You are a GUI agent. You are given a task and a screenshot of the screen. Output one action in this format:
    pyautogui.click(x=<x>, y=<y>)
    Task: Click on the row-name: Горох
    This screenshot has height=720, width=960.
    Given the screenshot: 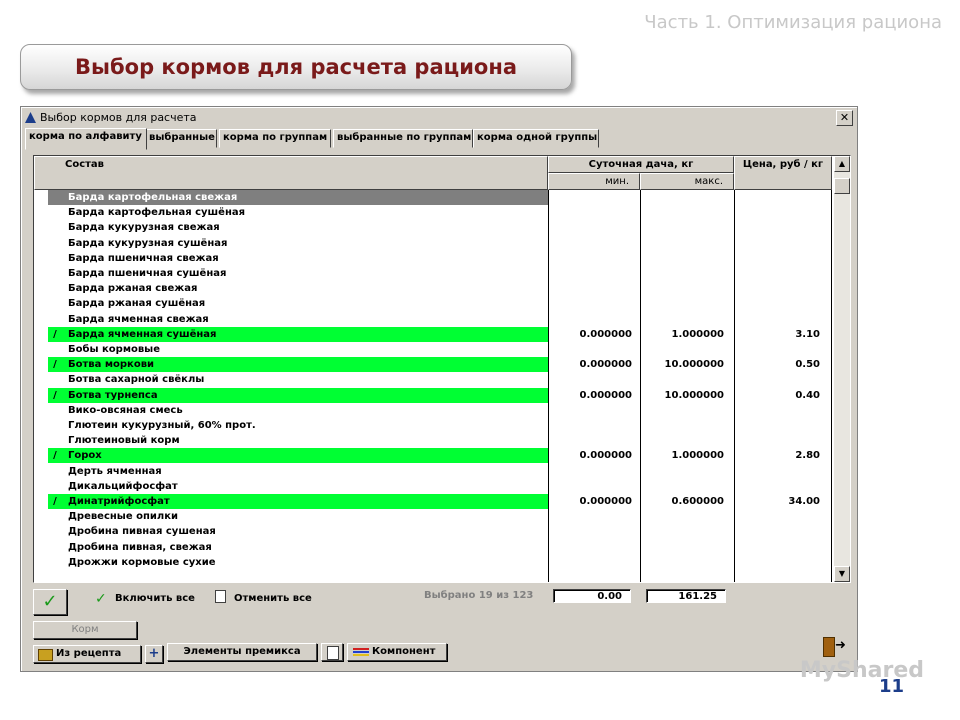 What is the action you would take?
    pyautogui.click(x=85, y=456)
    